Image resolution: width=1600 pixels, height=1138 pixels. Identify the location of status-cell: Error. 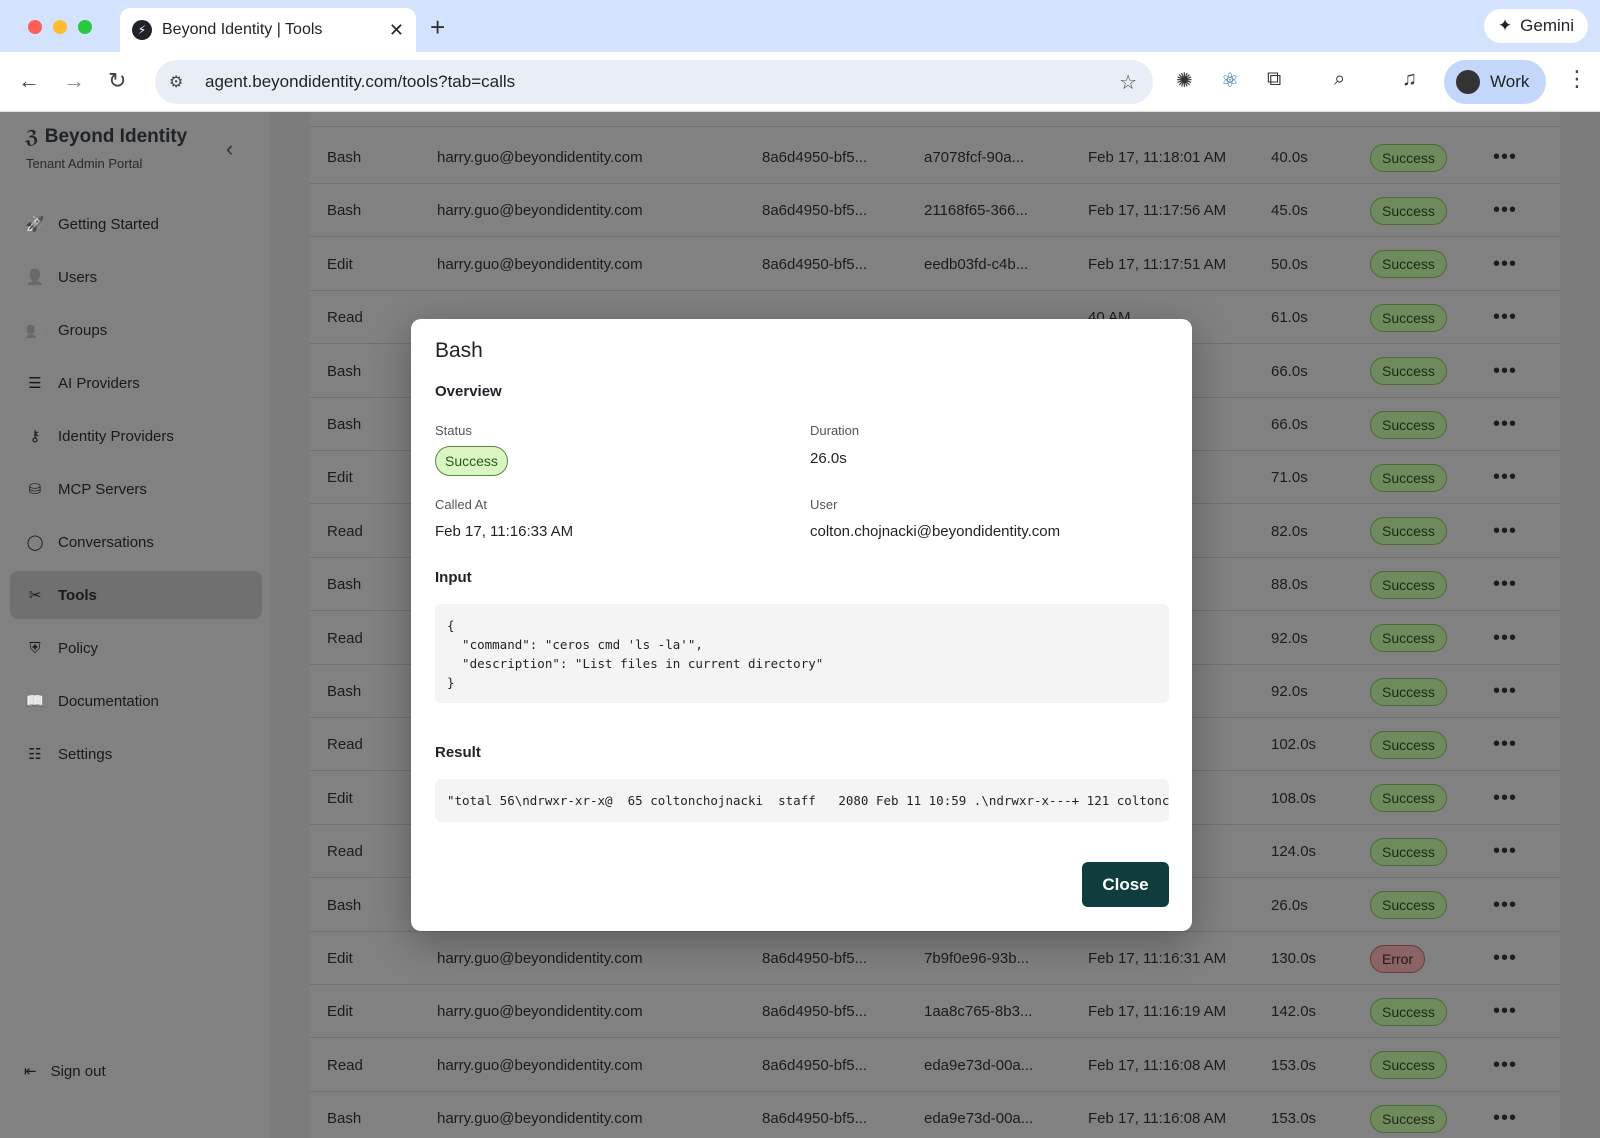
(1398, 958).